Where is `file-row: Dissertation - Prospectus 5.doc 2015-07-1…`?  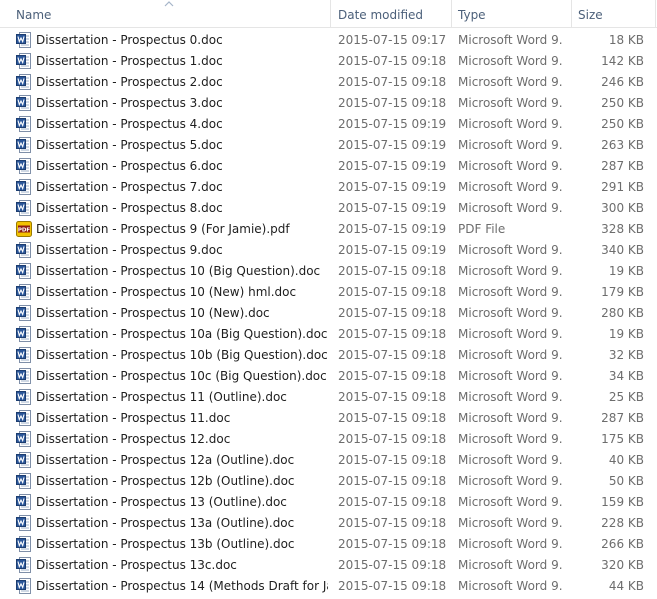 file-row: Dissertation - Prospectus 5.doc 2015-07-1… is located at coordinates (328, 145).